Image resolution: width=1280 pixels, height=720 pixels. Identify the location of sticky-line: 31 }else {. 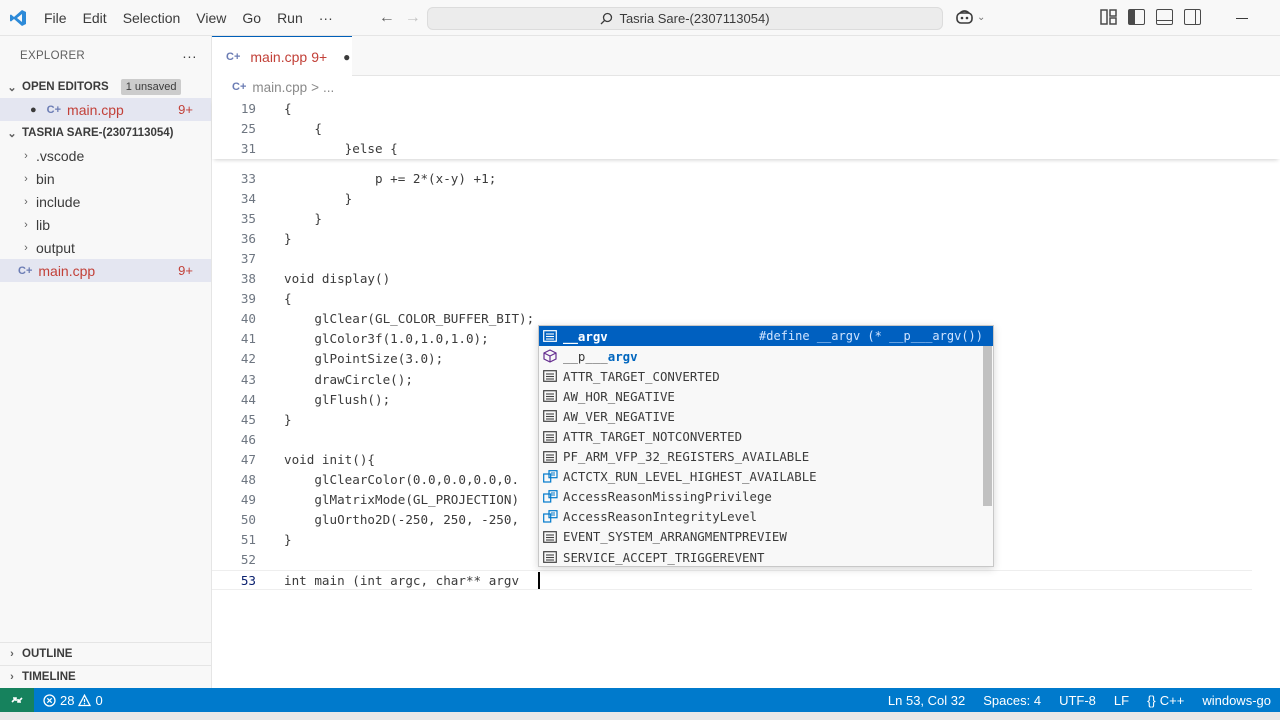
(732, 148).